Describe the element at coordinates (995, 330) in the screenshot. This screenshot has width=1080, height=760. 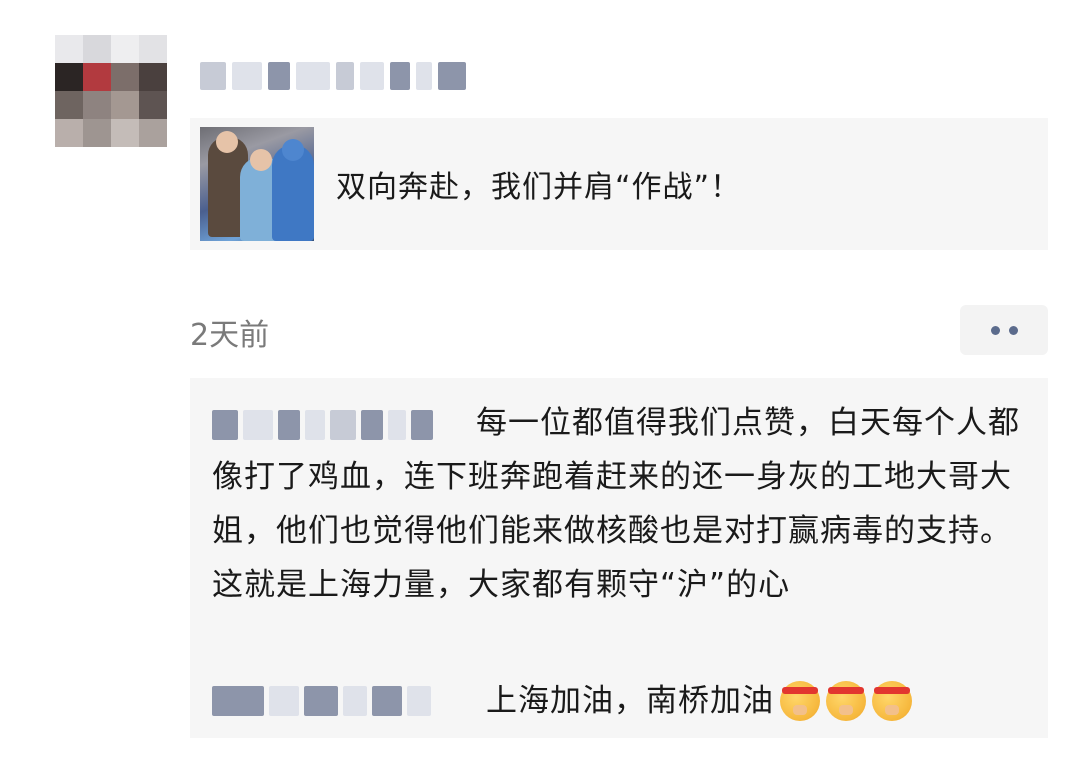
I see `more-dots-icon` at that location.